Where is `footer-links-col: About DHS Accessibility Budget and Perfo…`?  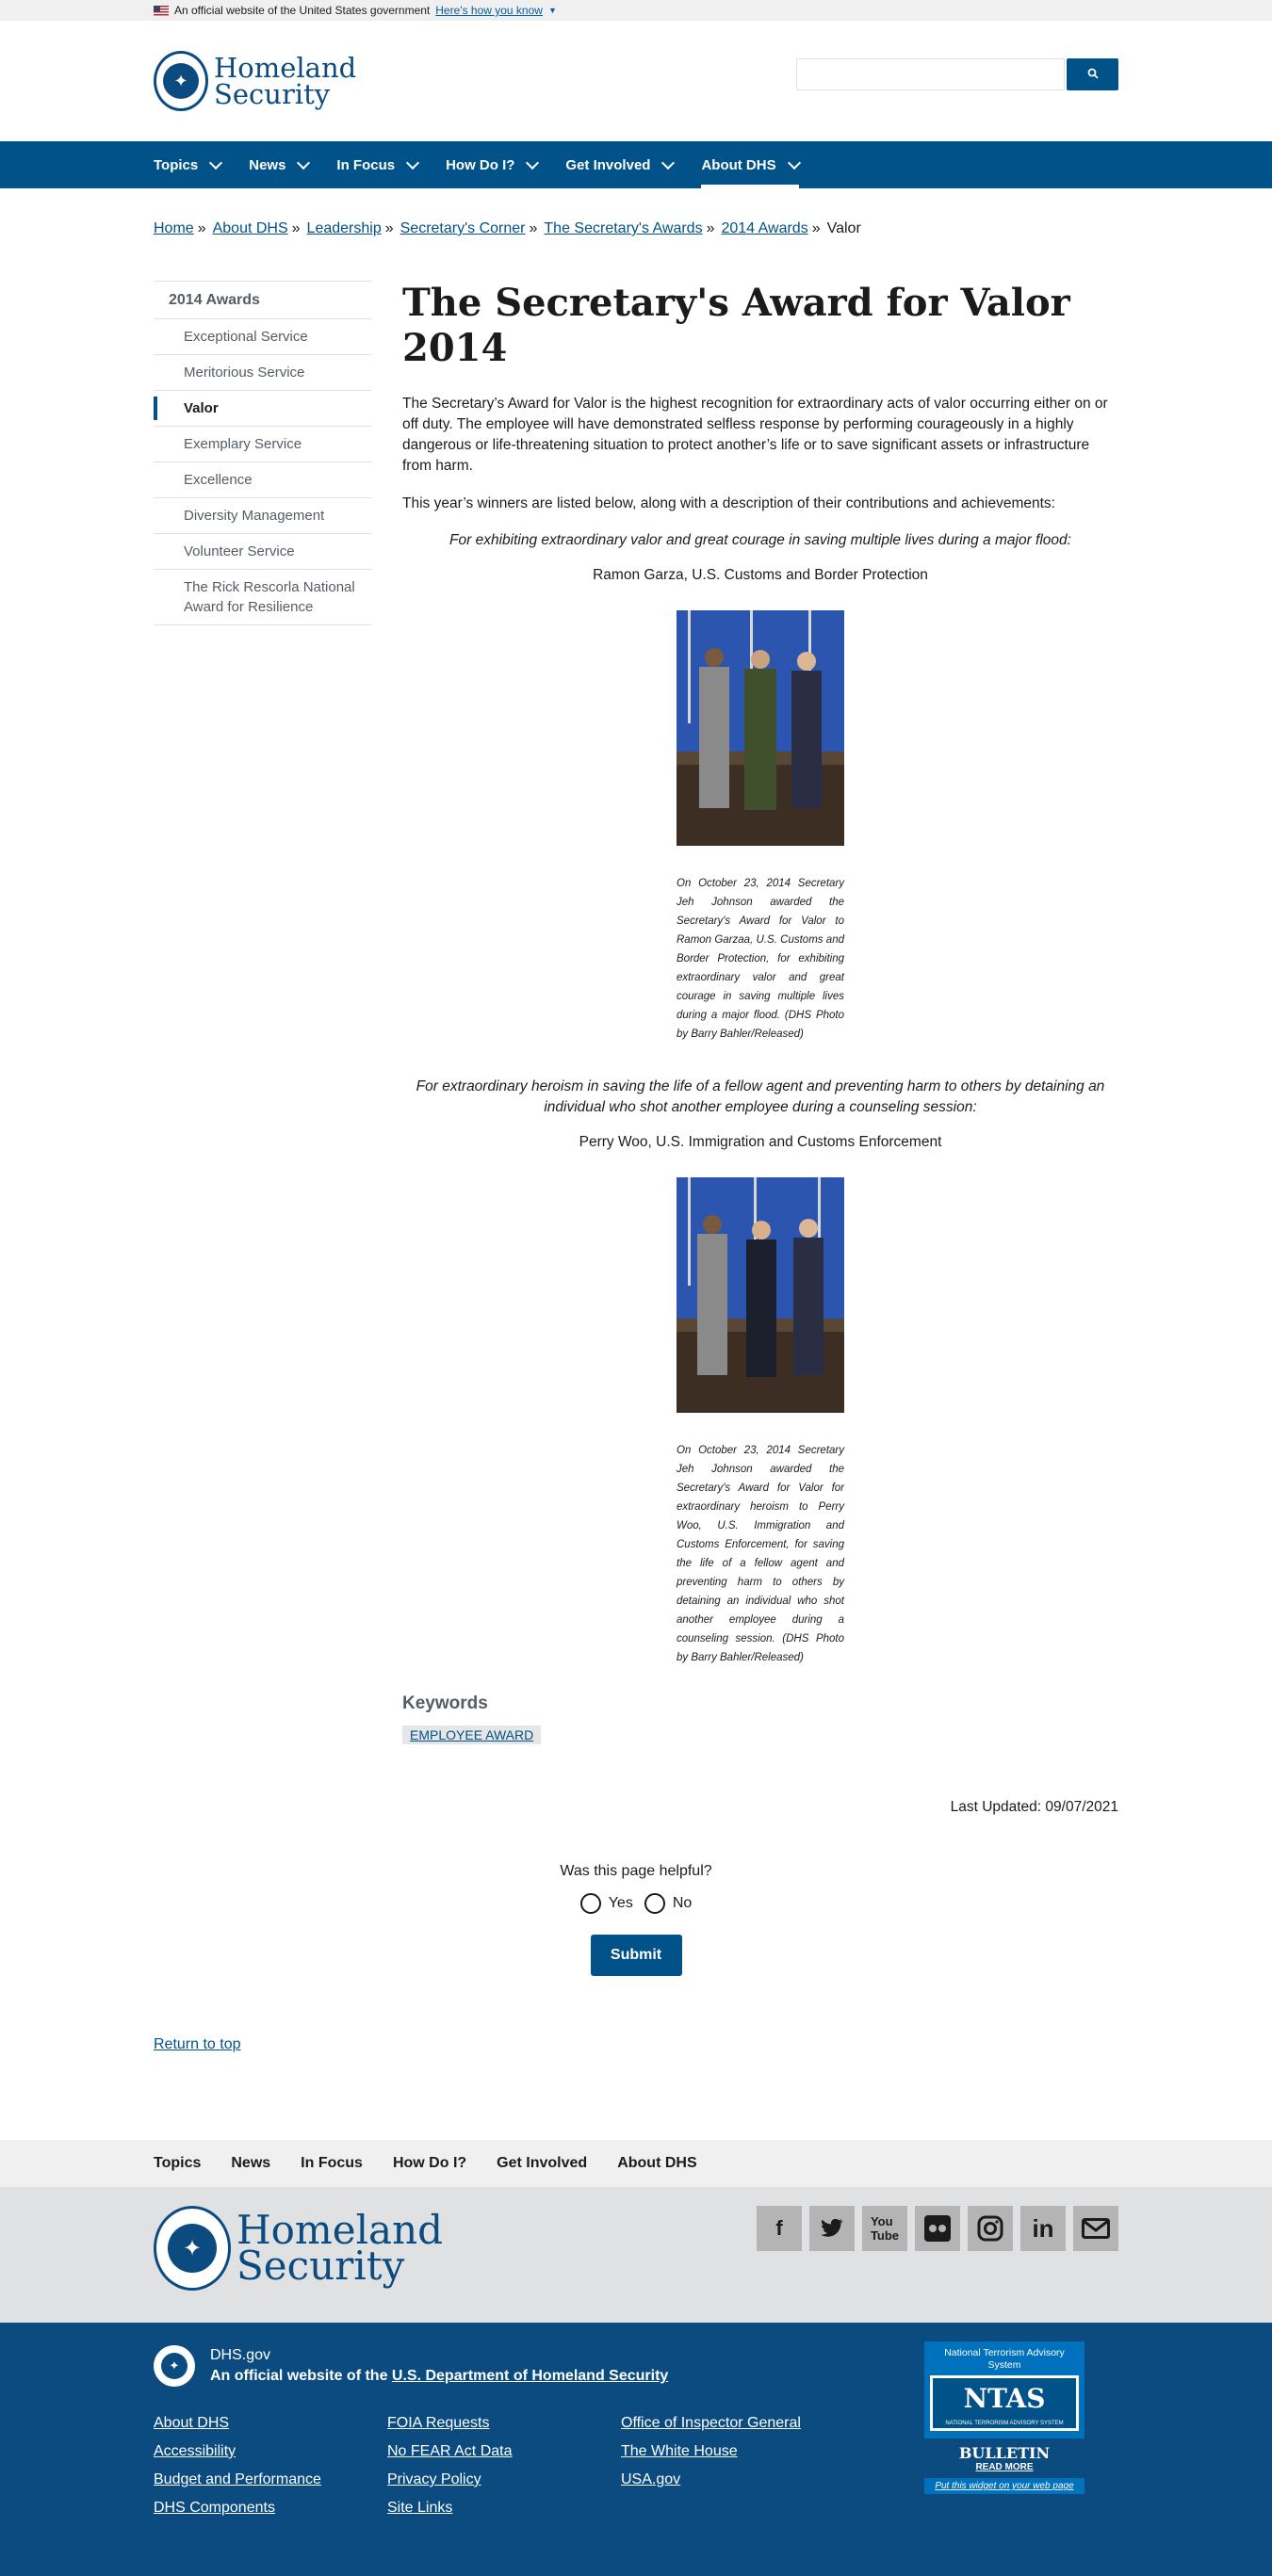
footer-links-col: About DHS Accessibility Budget and Perfo… is located at coordinates (270, 2465).